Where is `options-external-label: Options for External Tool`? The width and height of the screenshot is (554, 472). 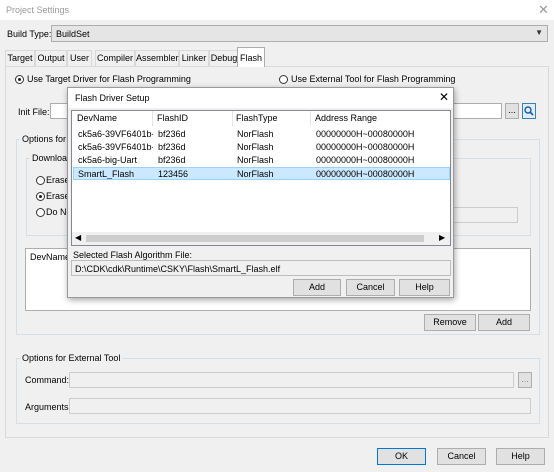
options-external-label: Options for External Tool is located at coordinates (71, 358).